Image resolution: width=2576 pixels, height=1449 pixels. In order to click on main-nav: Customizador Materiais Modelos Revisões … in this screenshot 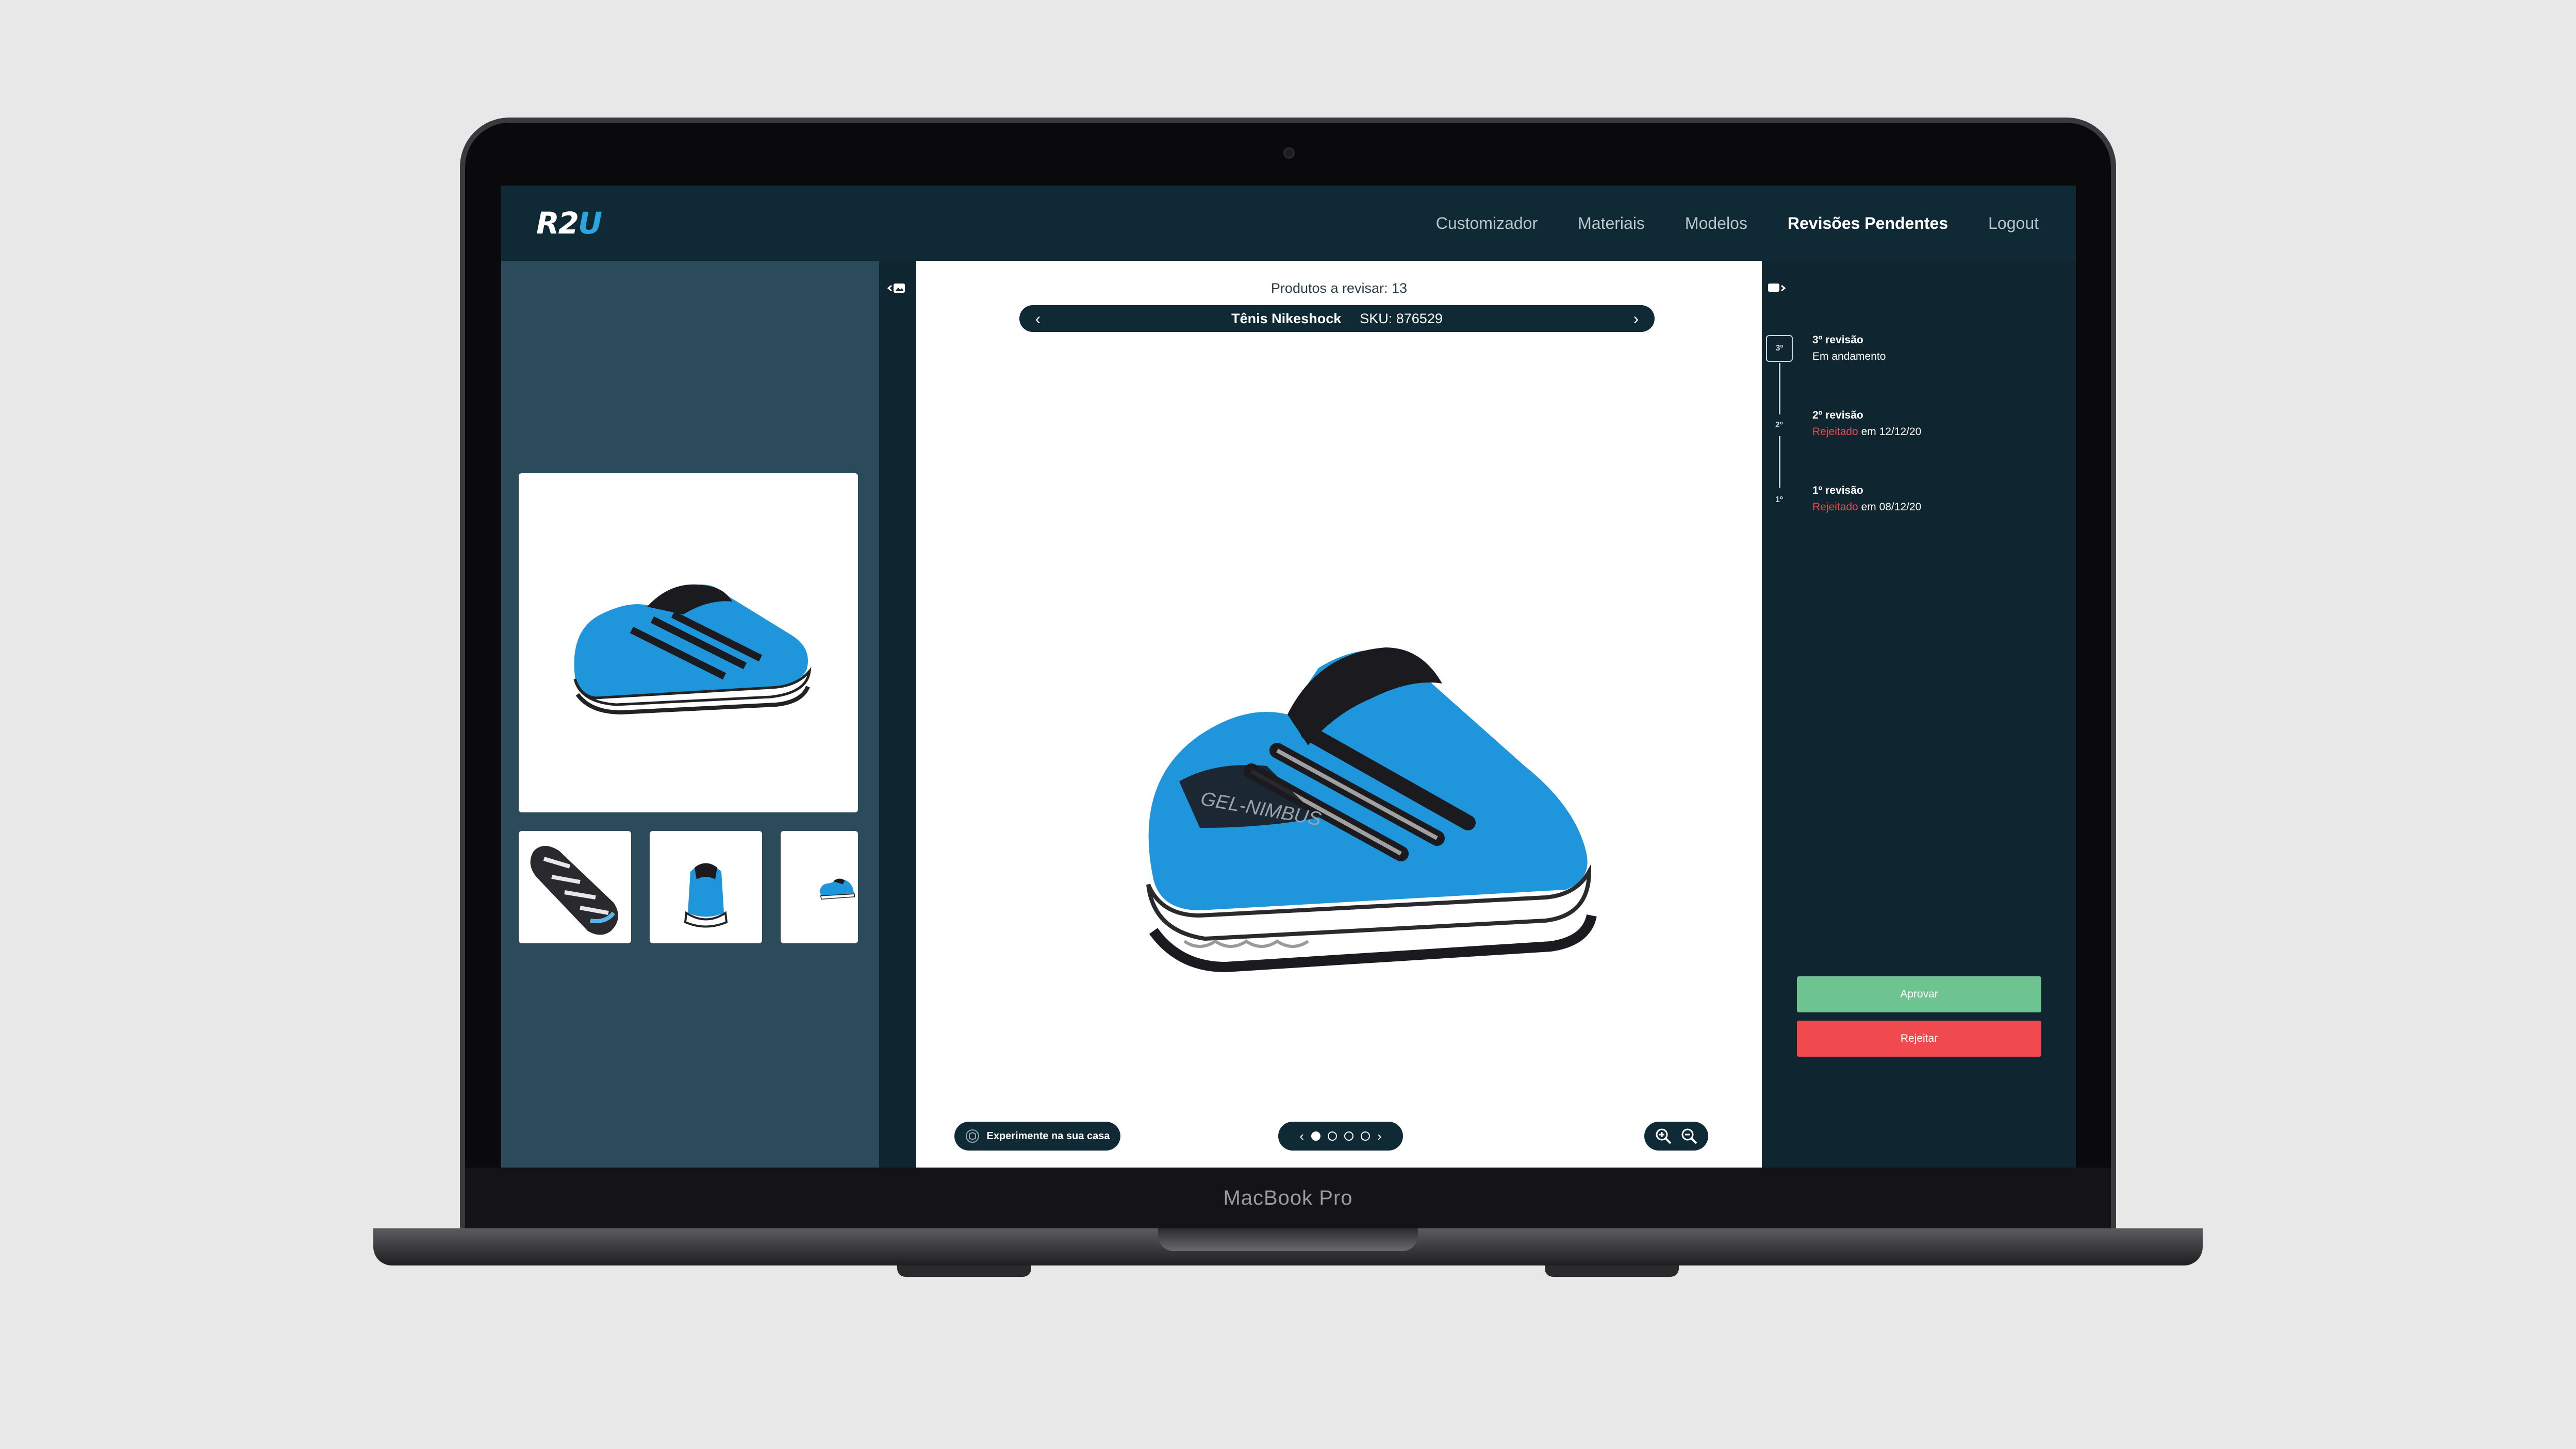, I will do `click(1738, 223)`.